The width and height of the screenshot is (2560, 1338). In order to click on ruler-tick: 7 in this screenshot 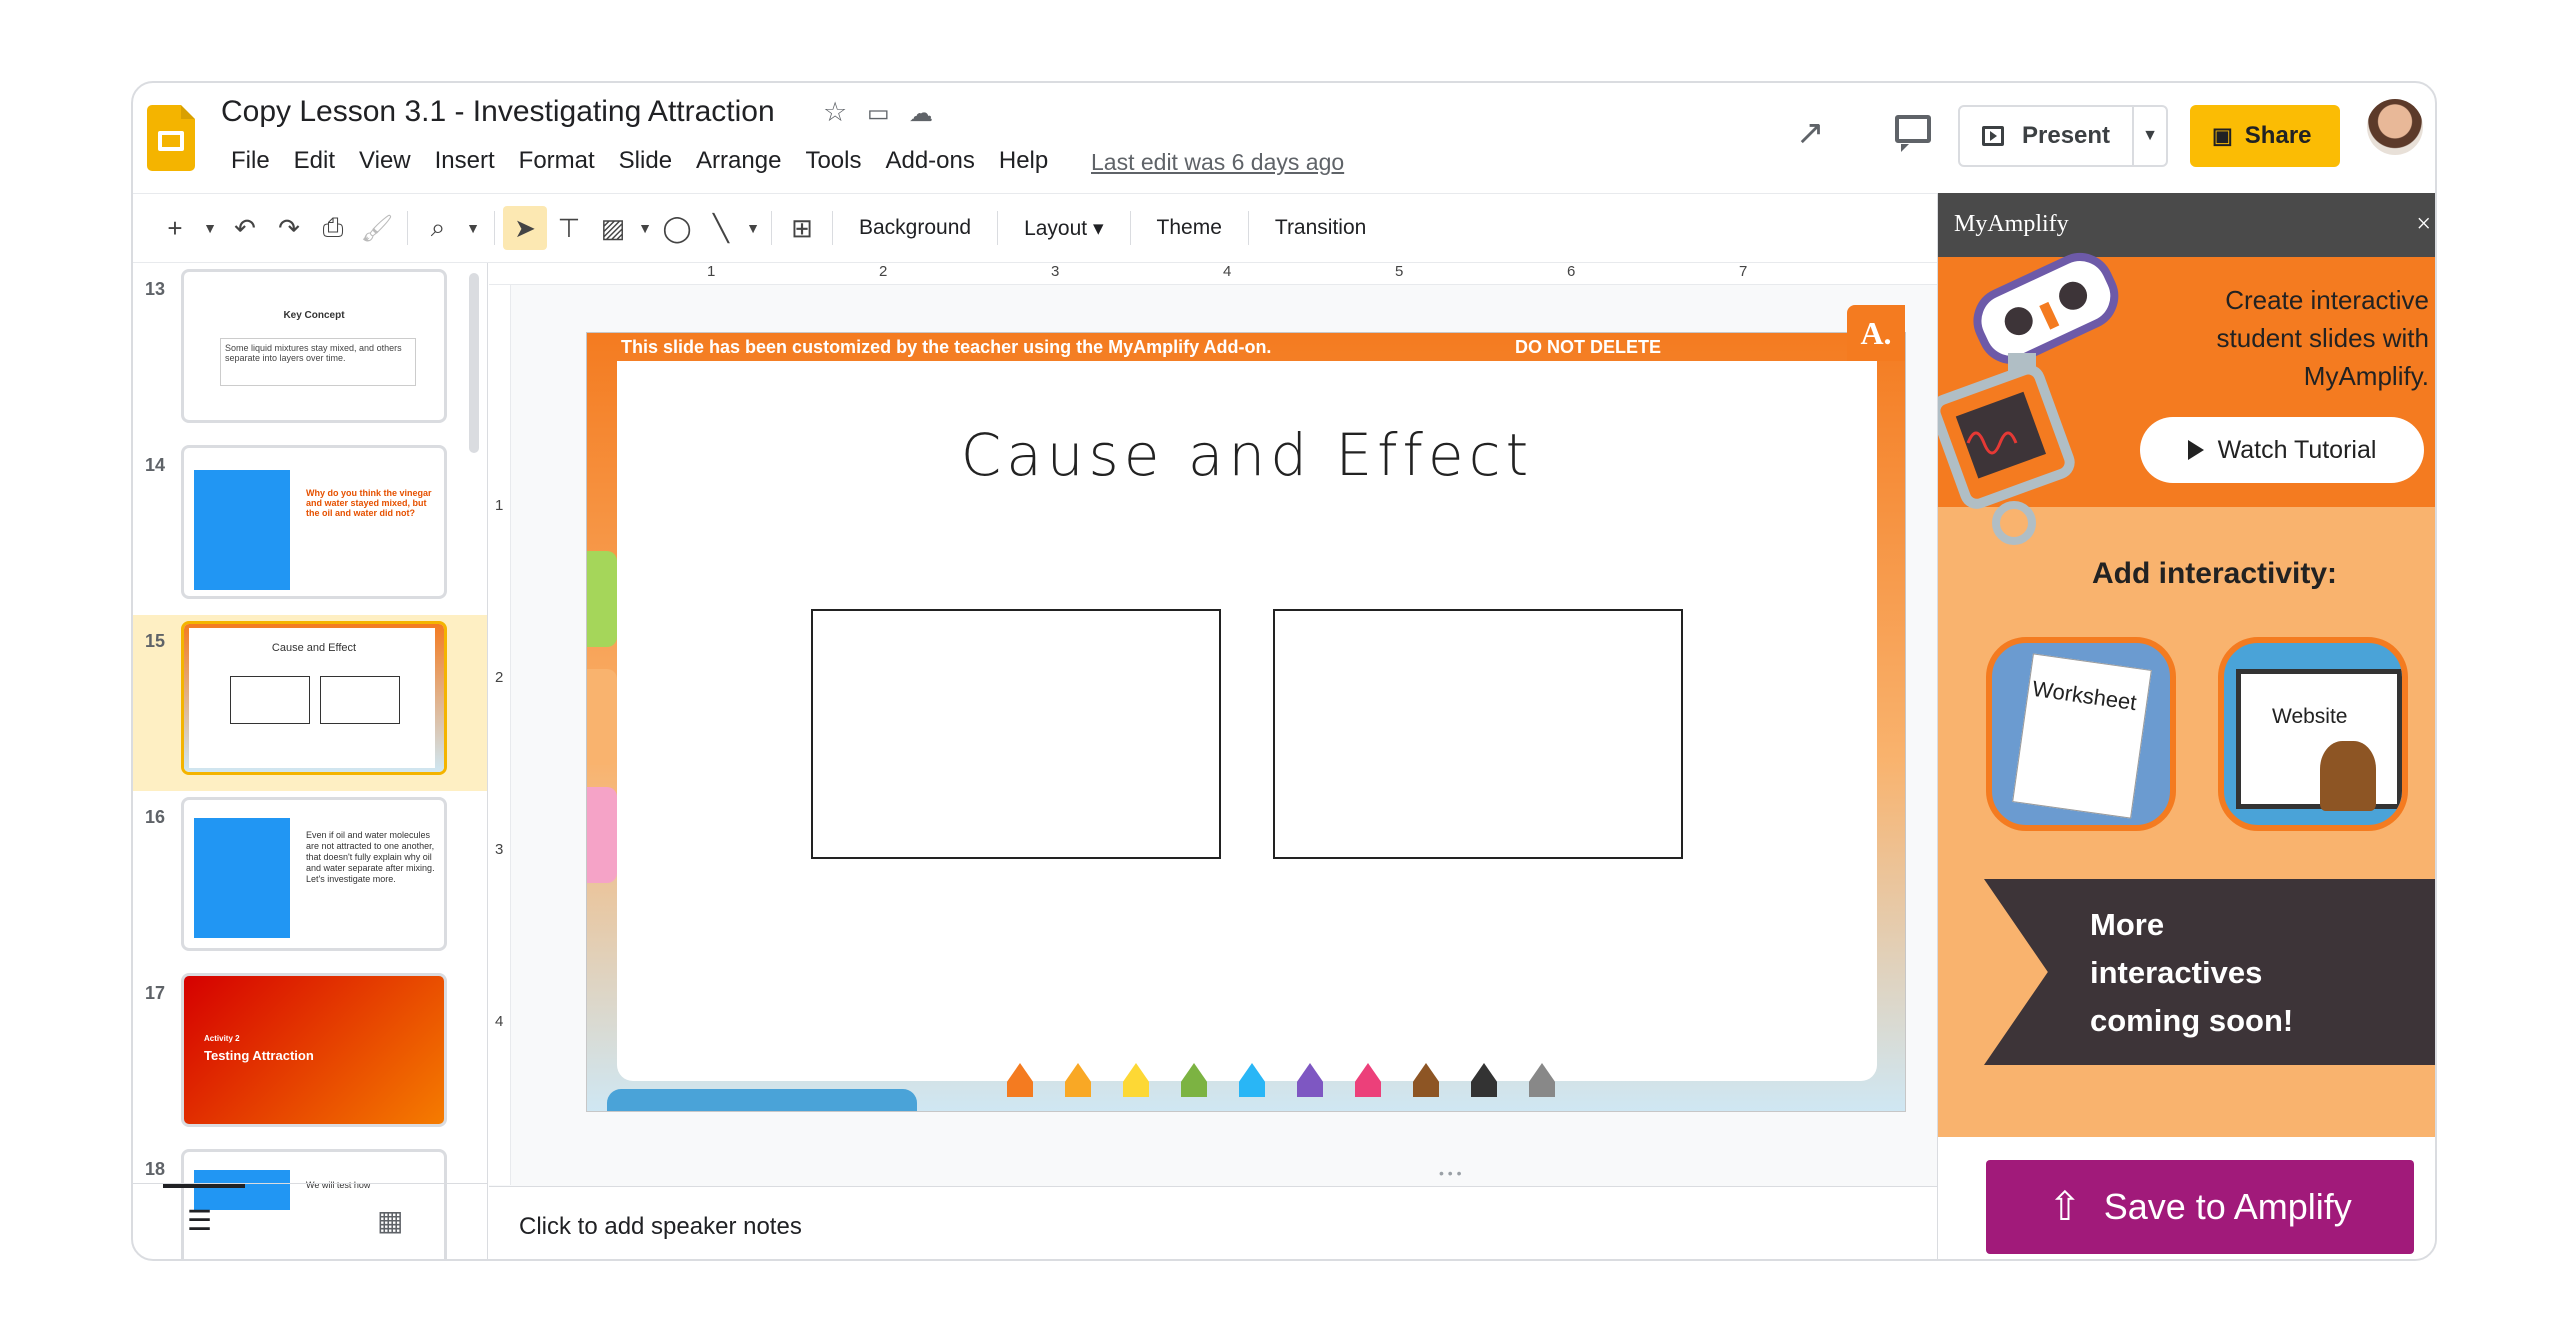, I will do `click(1743, 271)`.